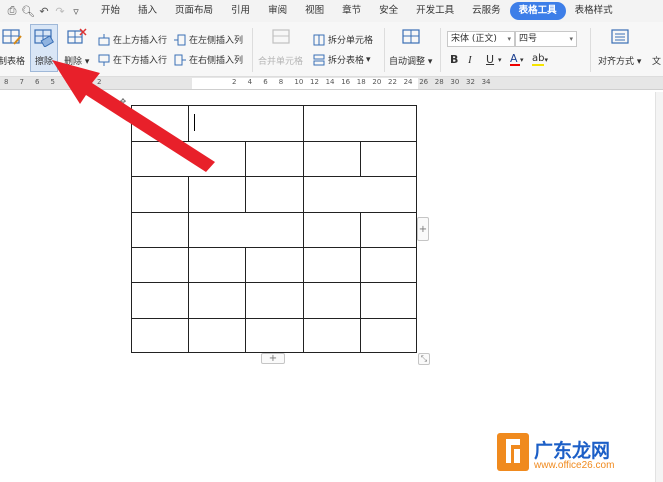 The width and height of the screenshot is (663, 482). I want to click on watermark-url: www.office26.com, so click(574, 465).